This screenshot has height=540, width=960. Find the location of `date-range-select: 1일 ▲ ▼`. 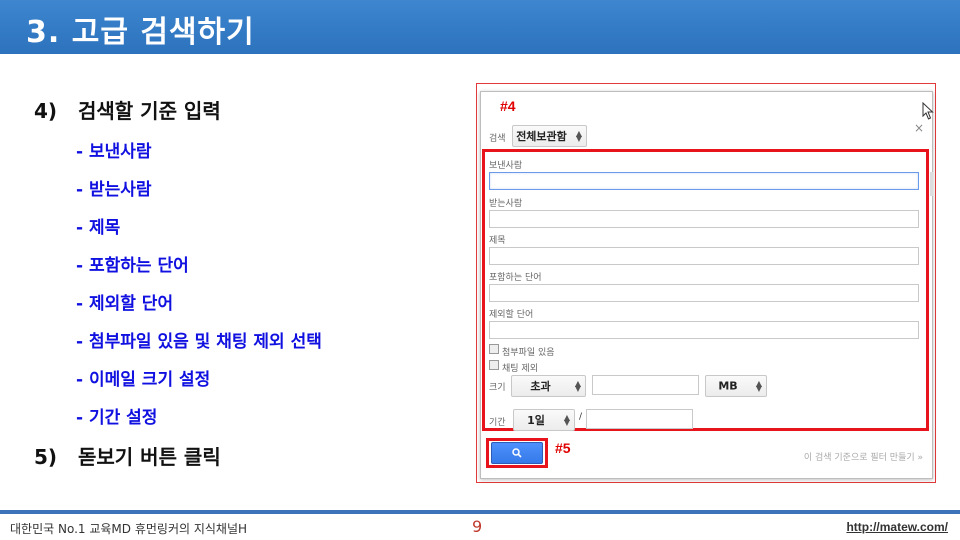

date-range-select: 1일 ▲ ▼ is located at coordinates (544, 420).